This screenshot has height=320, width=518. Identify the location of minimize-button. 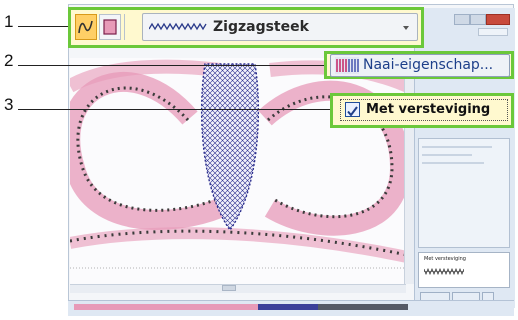
(462, 19).